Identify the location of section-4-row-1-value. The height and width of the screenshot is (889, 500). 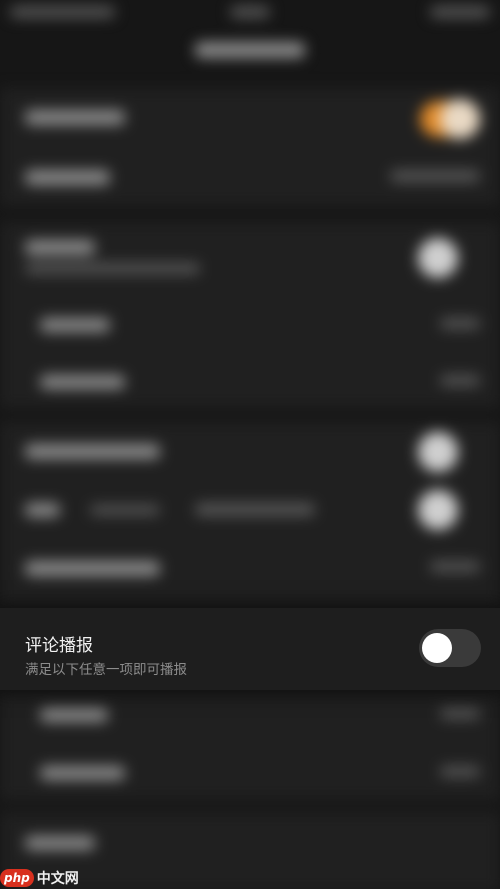
(460, 713).